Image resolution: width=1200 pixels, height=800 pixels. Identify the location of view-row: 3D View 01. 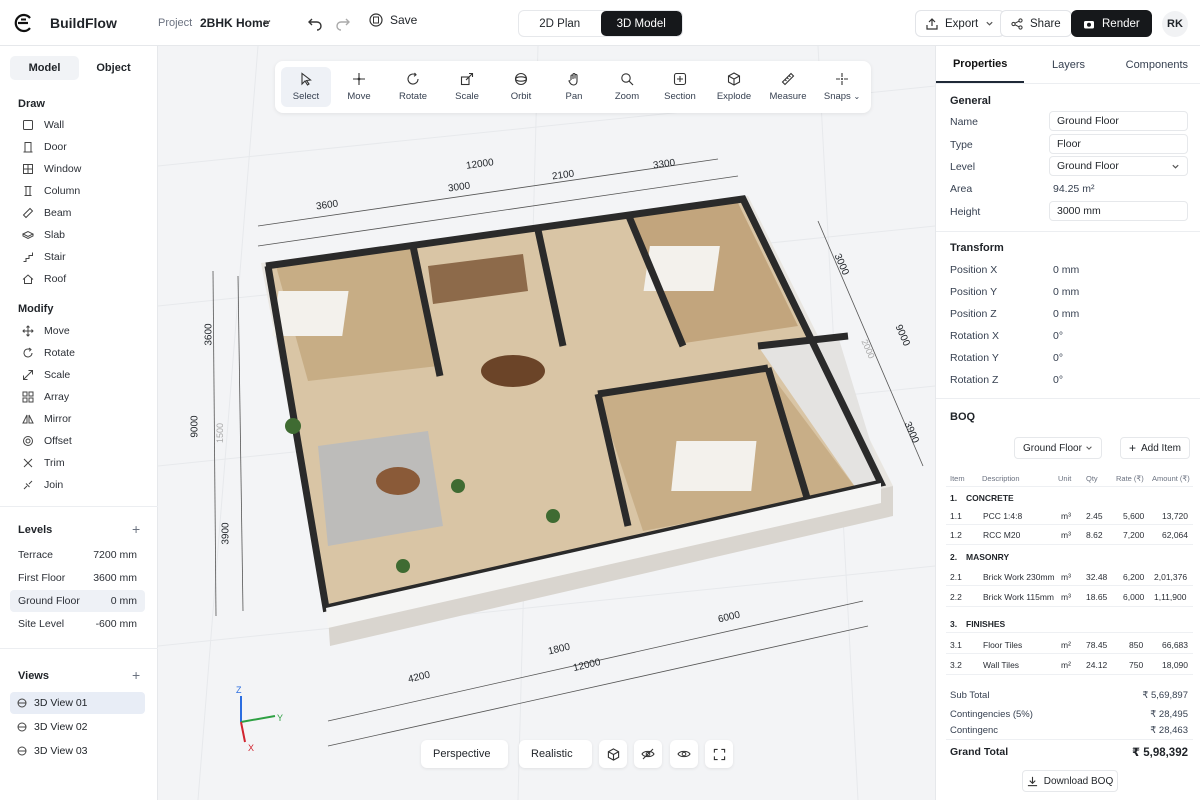
(77, 703).